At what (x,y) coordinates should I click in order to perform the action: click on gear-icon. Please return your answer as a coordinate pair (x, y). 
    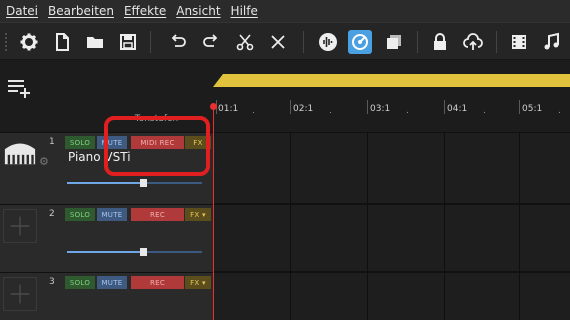
    Looking at the image, I should click on (29, 42).